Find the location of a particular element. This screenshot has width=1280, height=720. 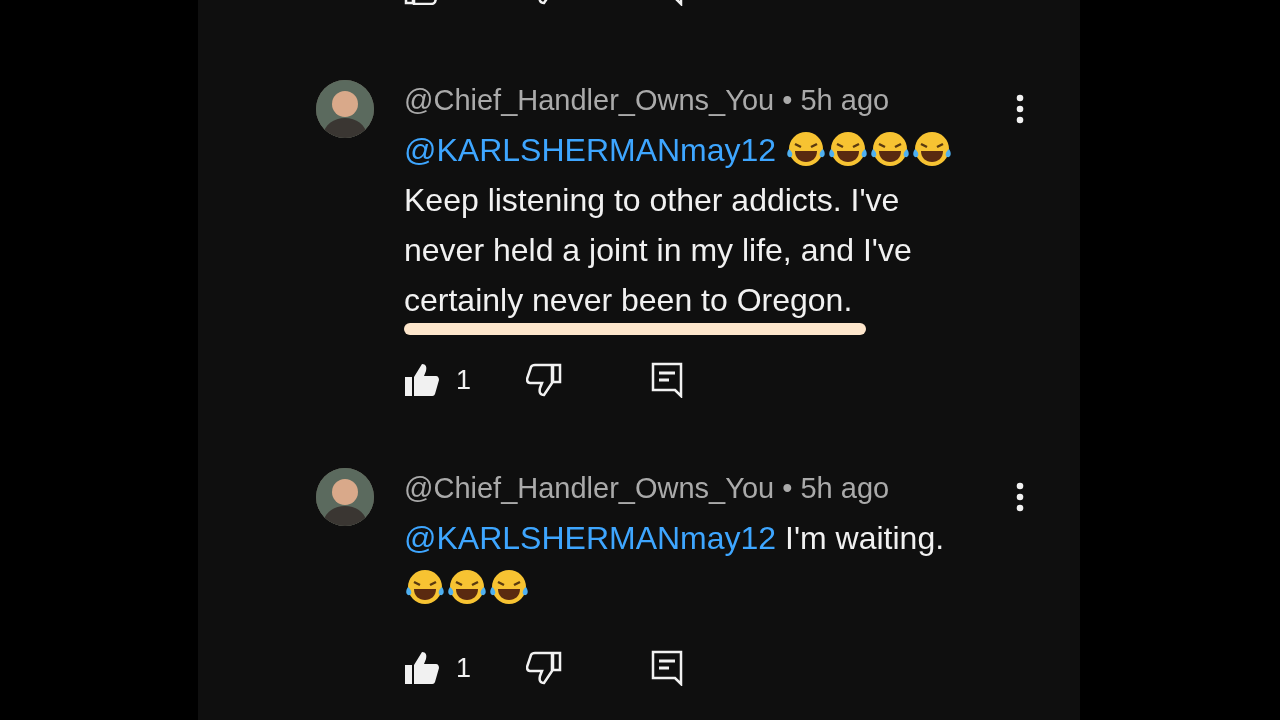

comment-text: Keep listening to other addicts. I've never held a joint in my life, and I've certainly never been to Oregon. is located at coordinates (658, 250).